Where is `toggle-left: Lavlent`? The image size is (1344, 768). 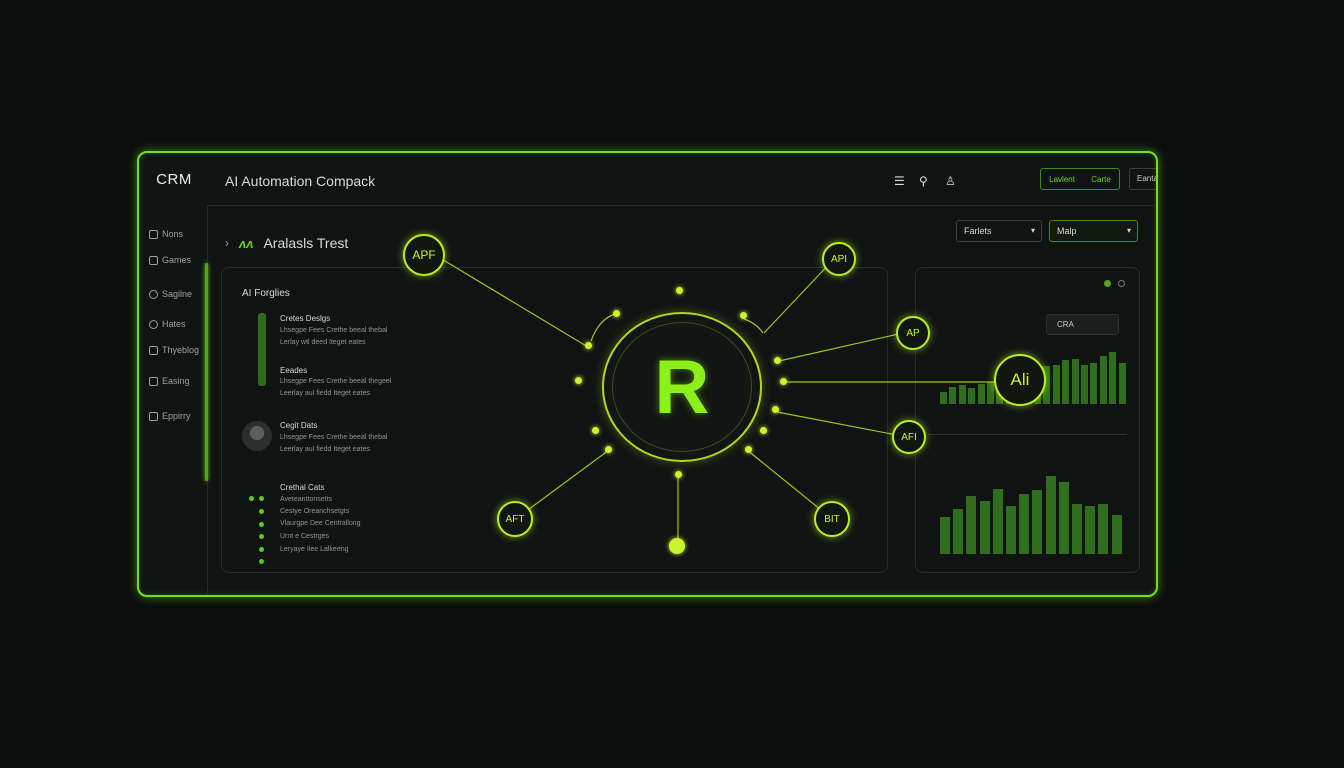
toggle-left: Lavlent is located at coordinates (1062, 179).